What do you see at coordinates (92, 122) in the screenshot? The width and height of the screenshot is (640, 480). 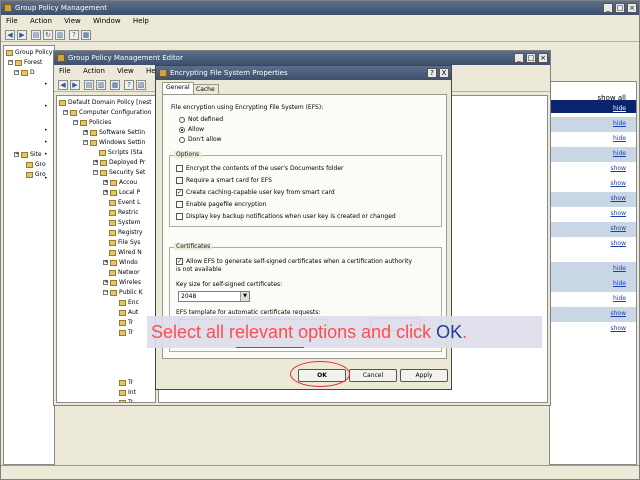 I see `tree-item-policies: − Policies` at bounding box center [92, 122].